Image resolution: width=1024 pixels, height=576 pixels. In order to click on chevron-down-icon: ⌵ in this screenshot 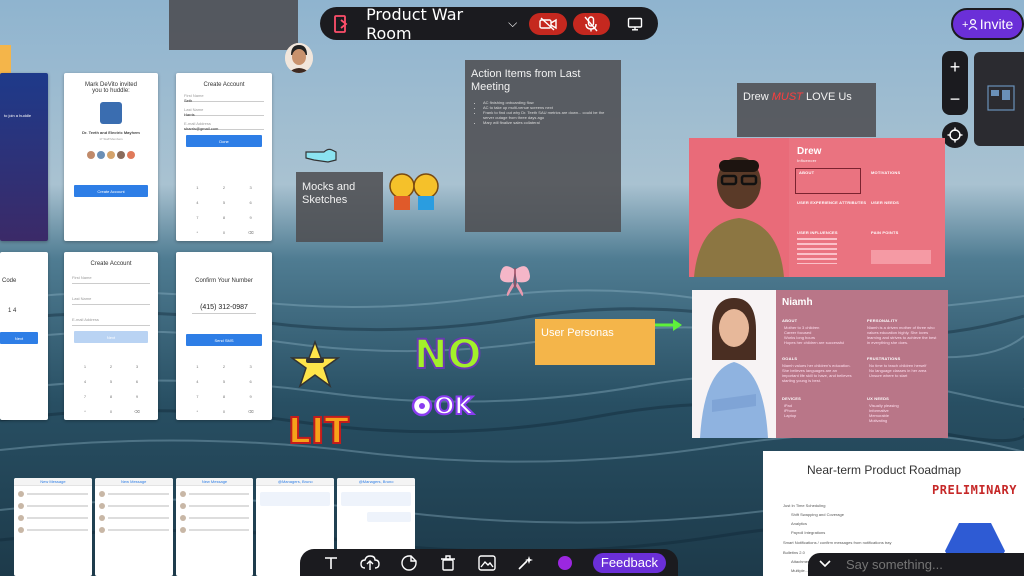, I will do `click(512, 23)`.